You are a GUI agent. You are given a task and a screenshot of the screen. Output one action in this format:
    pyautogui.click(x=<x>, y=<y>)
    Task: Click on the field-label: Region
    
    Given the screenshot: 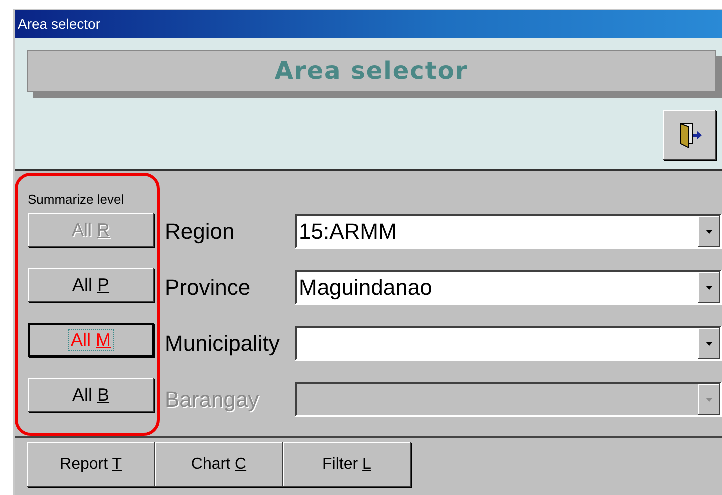 What is the action you would take?
    pyautogui.click(x=200, y=231)
    